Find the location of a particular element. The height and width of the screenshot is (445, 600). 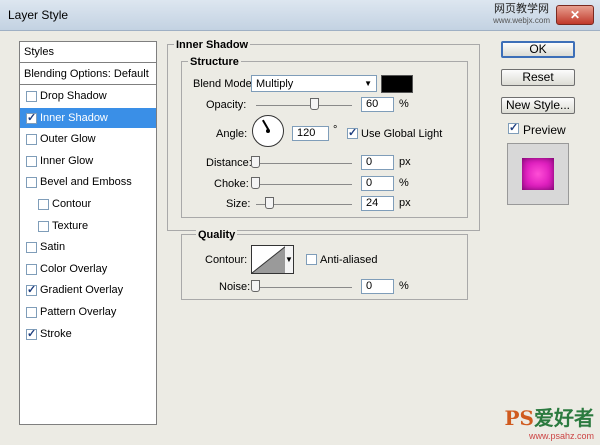

style-item-label: Inner Shadow is located at coordinates (74, 117).